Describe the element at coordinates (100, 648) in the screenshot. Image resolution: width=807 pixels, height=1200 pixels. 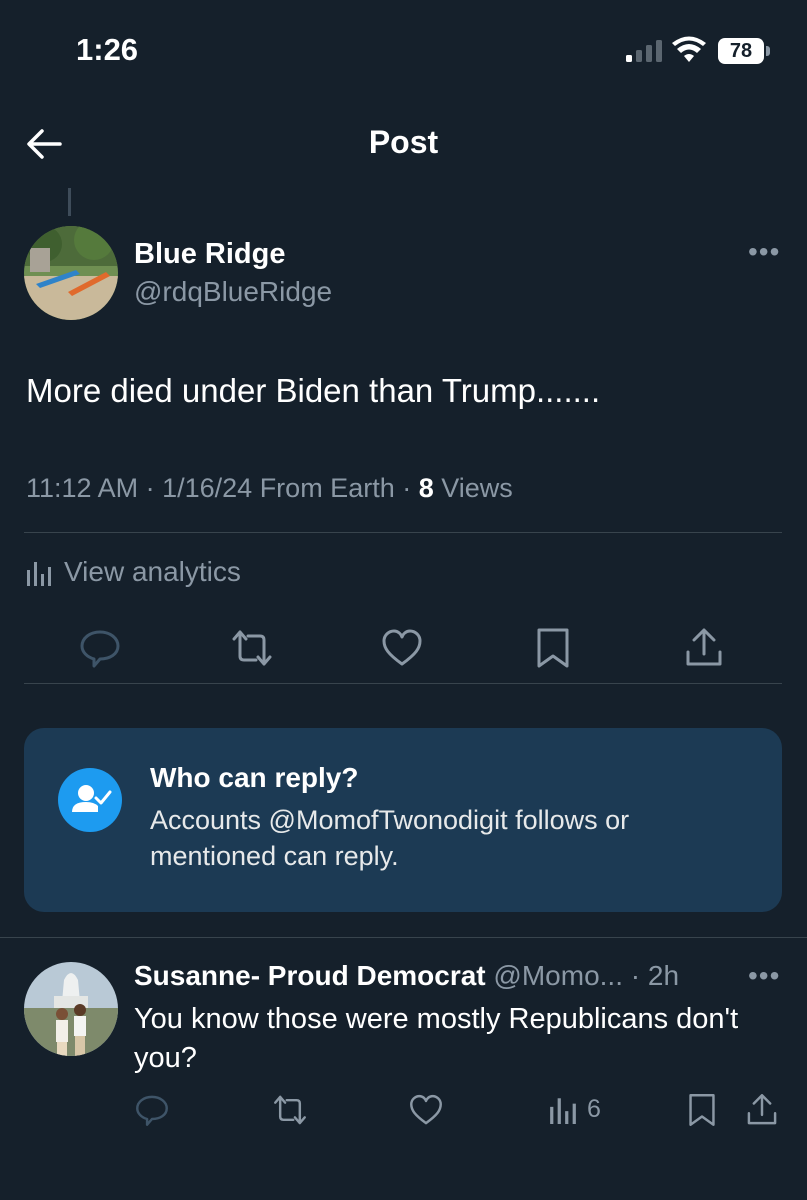
I see `reply-icon` at that location.